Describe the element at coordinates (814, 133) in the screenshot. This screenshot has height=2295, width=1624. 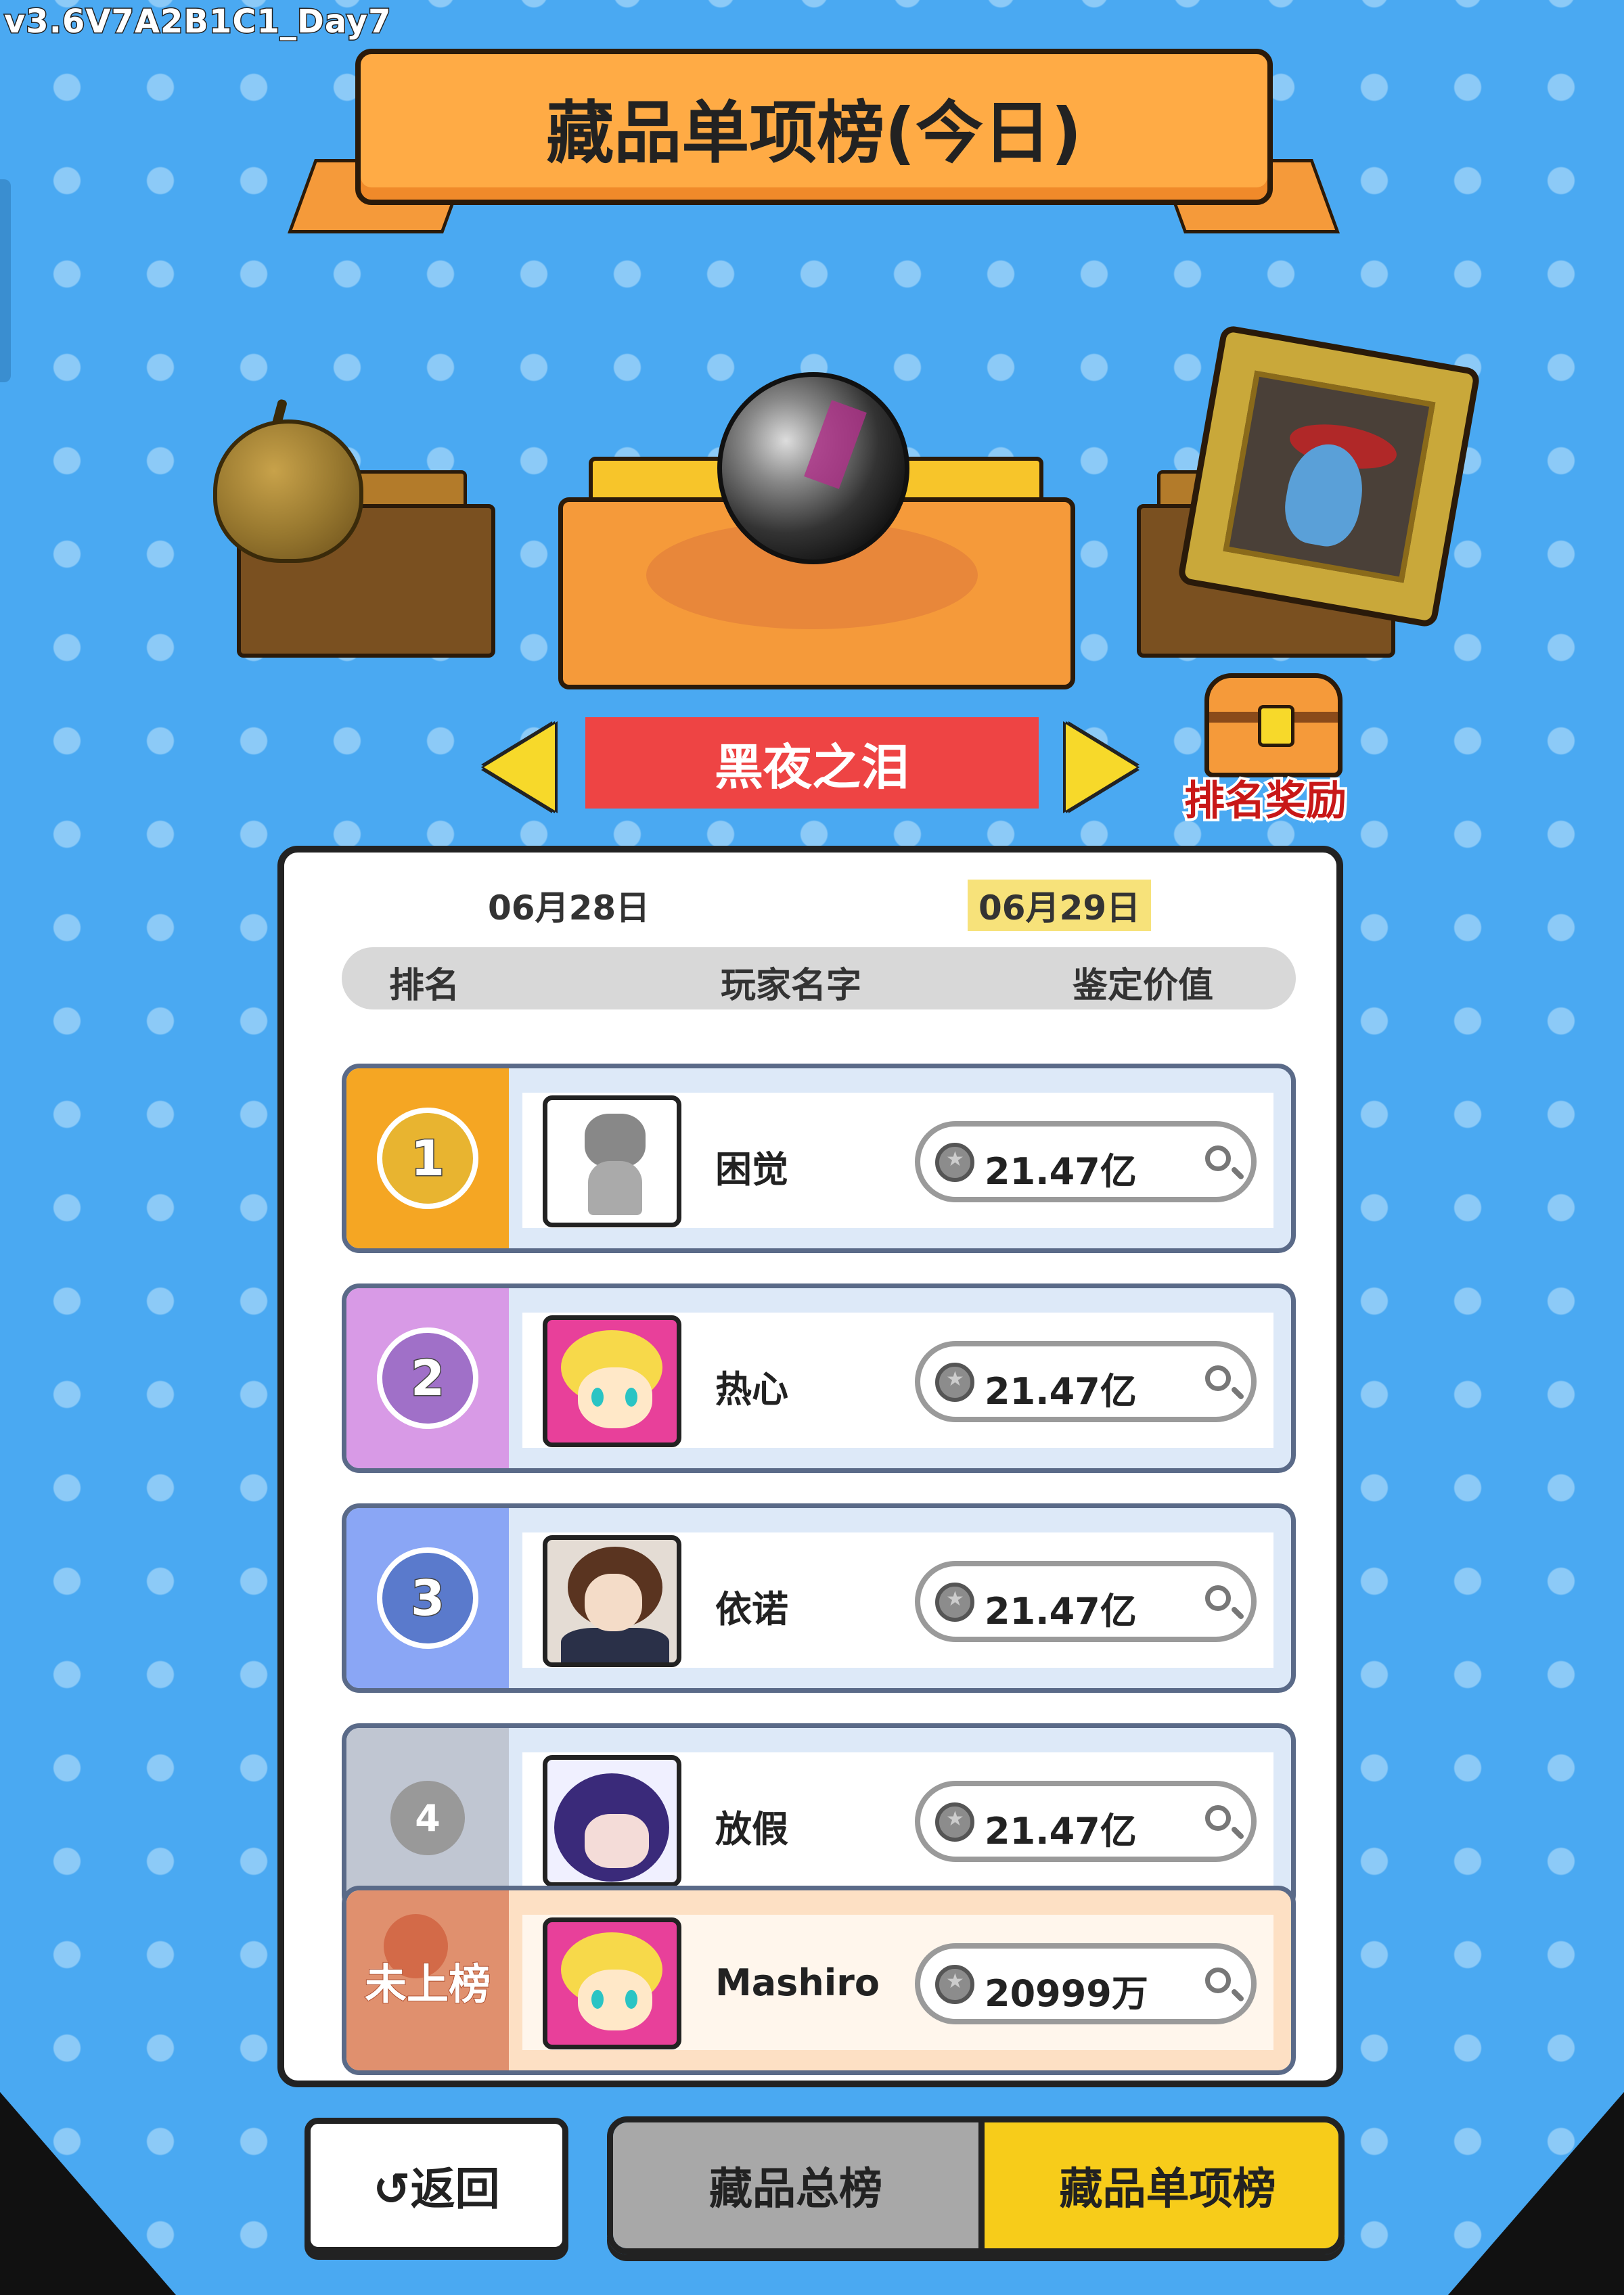
I see `page-title: 藏品单项榜(今日)` at that location.